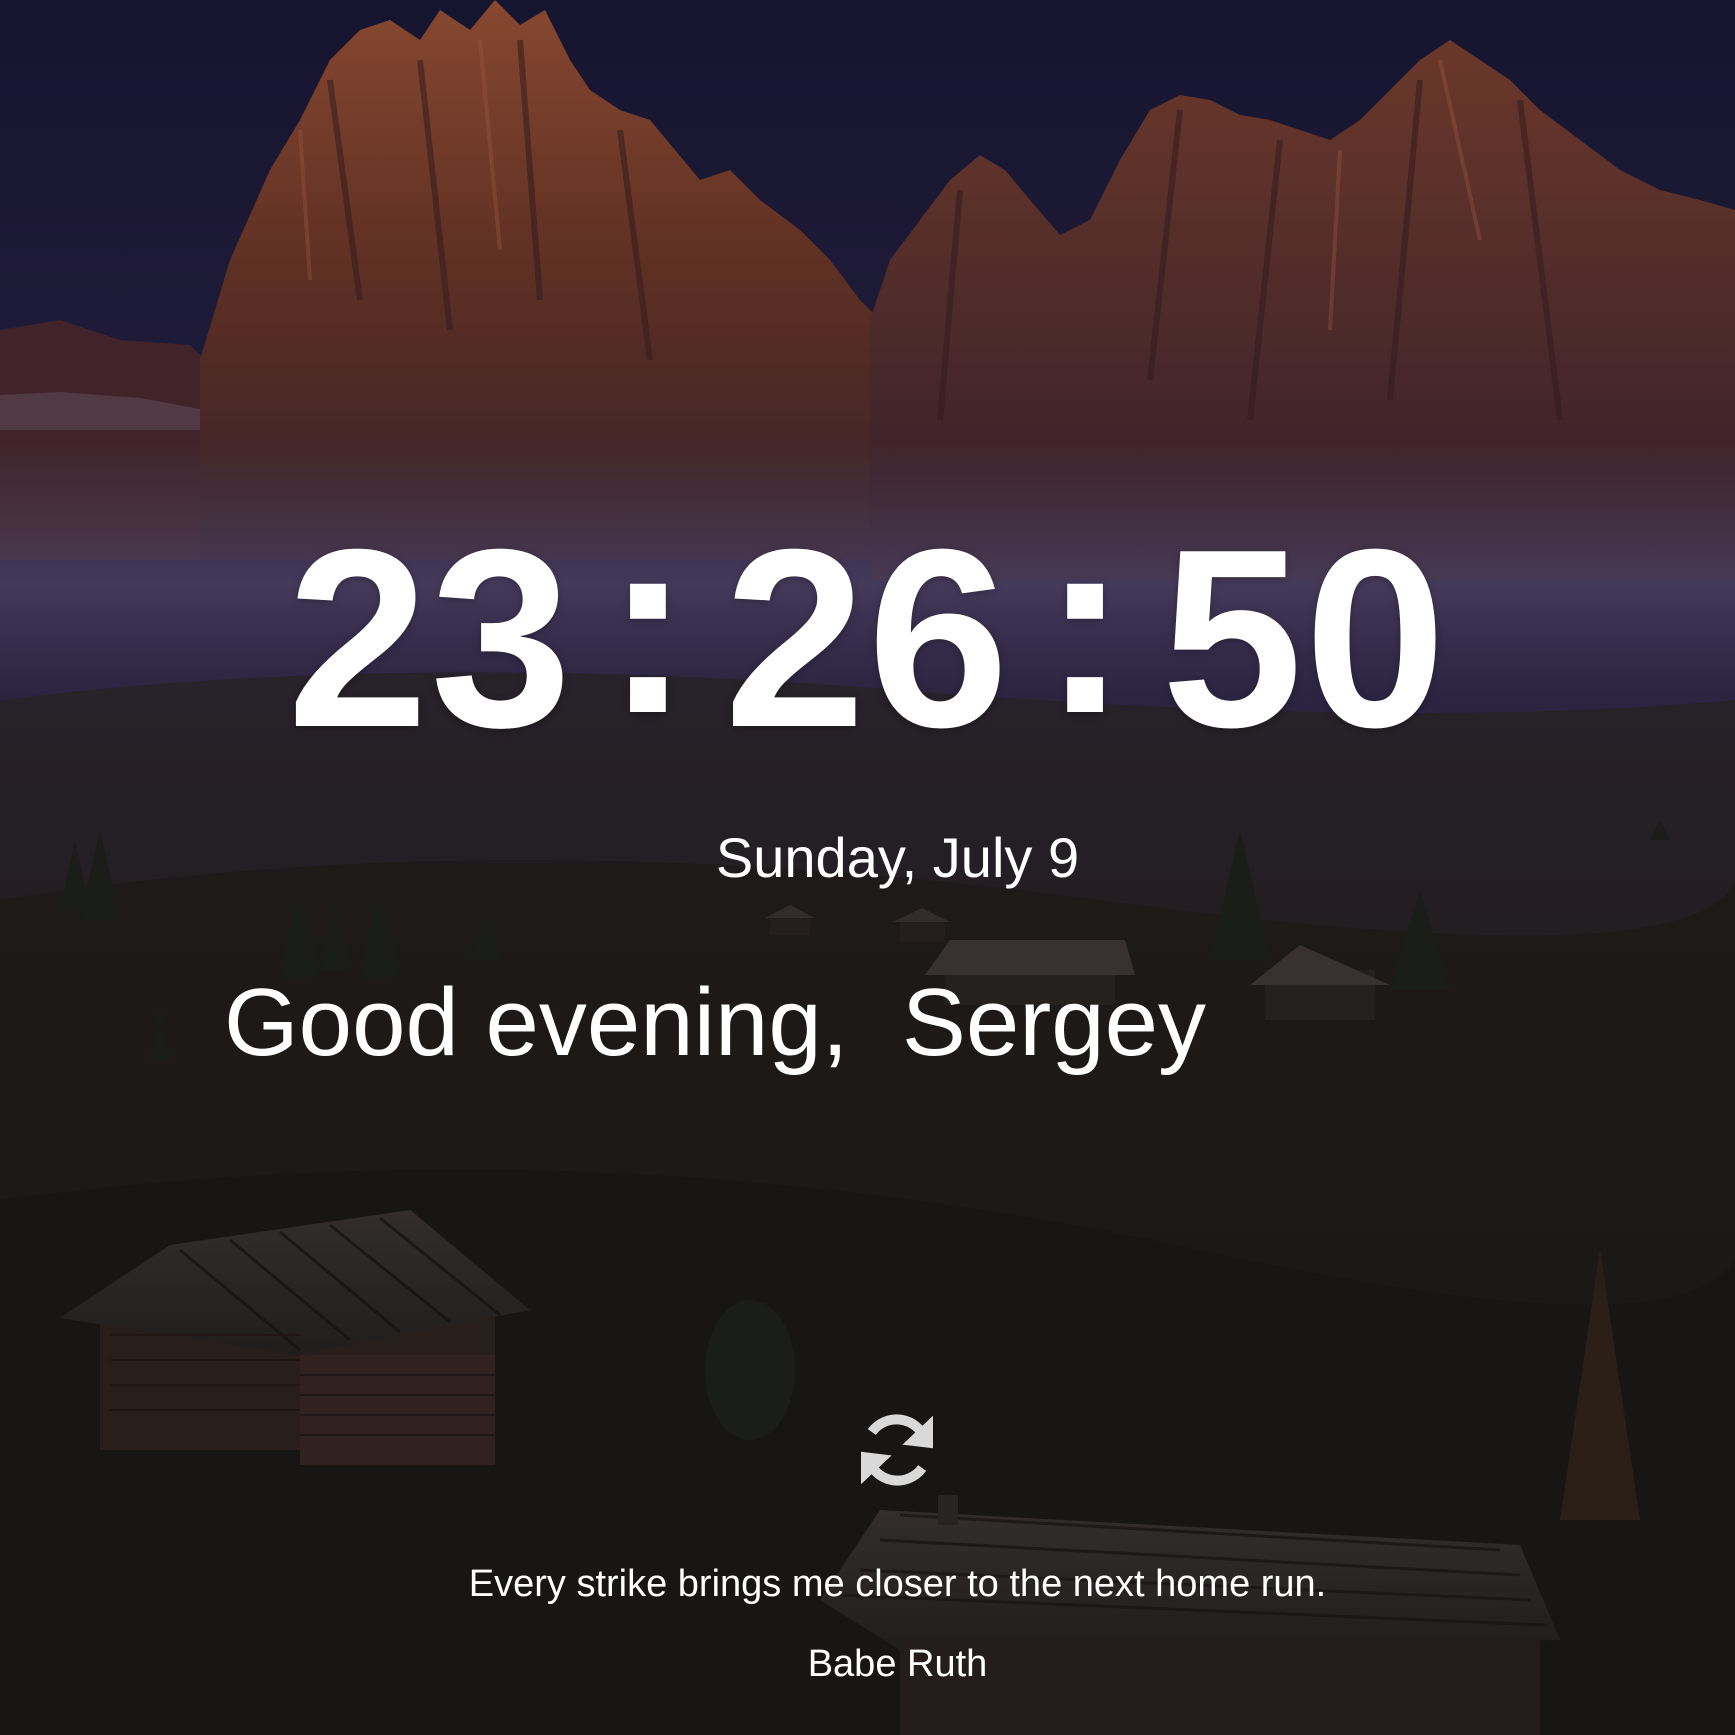 The width and height of the screenshot is (1735, 1735). I want to click on clock-minutes: 26, so click(867, 638).